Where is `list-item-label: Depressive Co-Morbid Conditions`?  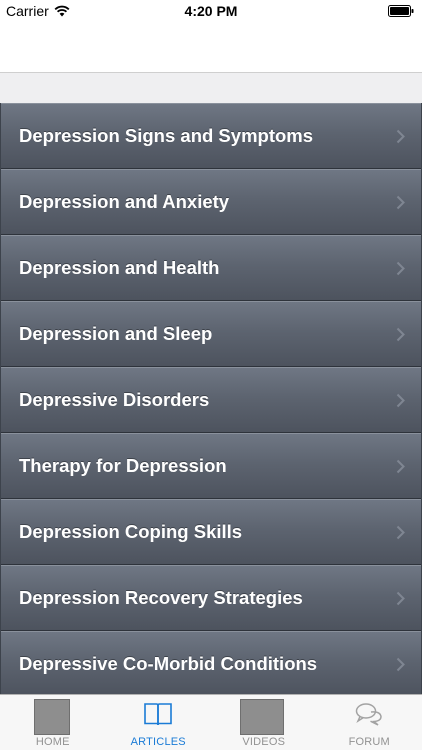 list-item-label: Depressive Co-Morbid Conditions is located at coordinates (168, 663).